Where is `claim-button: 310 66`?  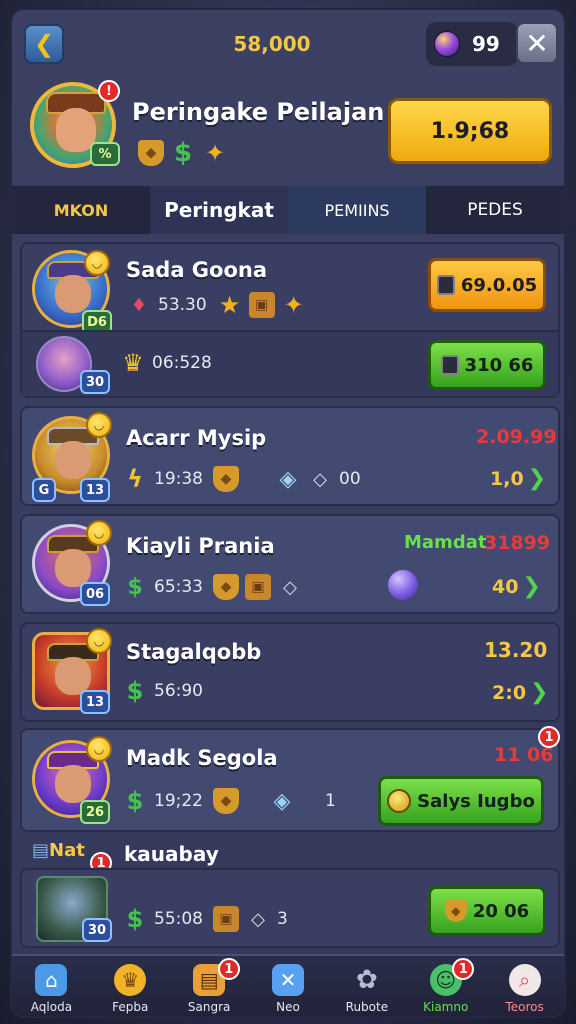 claim-button: 310 66 is located at coordinates (487, 365).